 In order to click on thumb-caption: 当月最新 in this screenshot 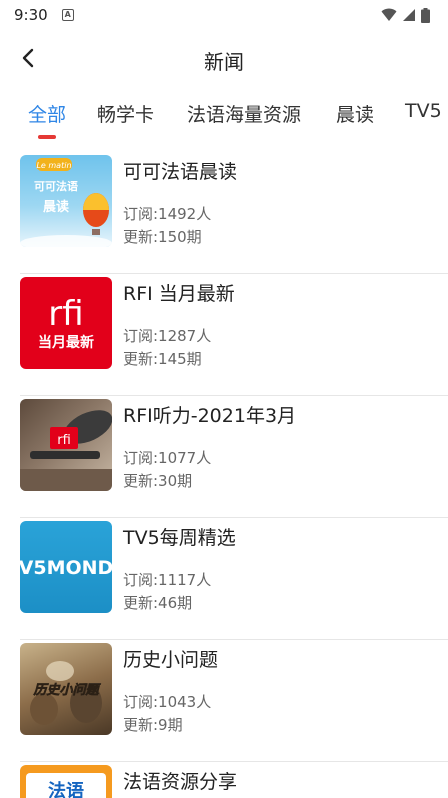, I will do `click(66, 342)`.